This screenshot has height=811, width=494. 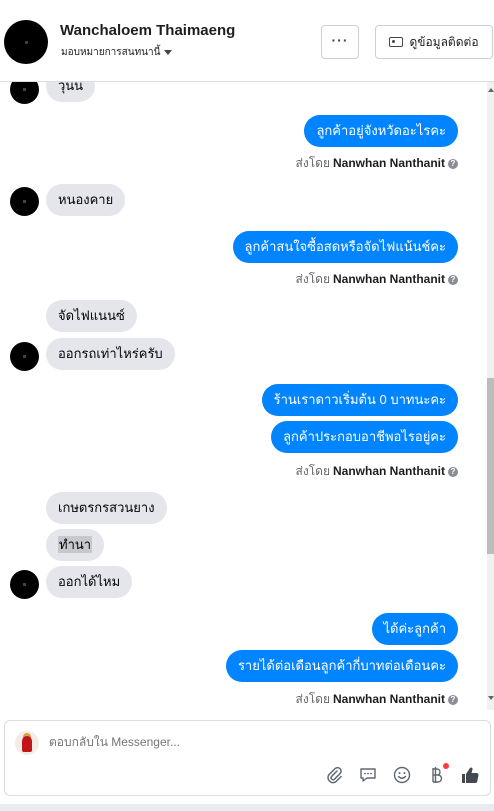 I want to click on assign-conversation-dropdown: มอบหมายการสนทนานี้, so click(x=117, y=52).